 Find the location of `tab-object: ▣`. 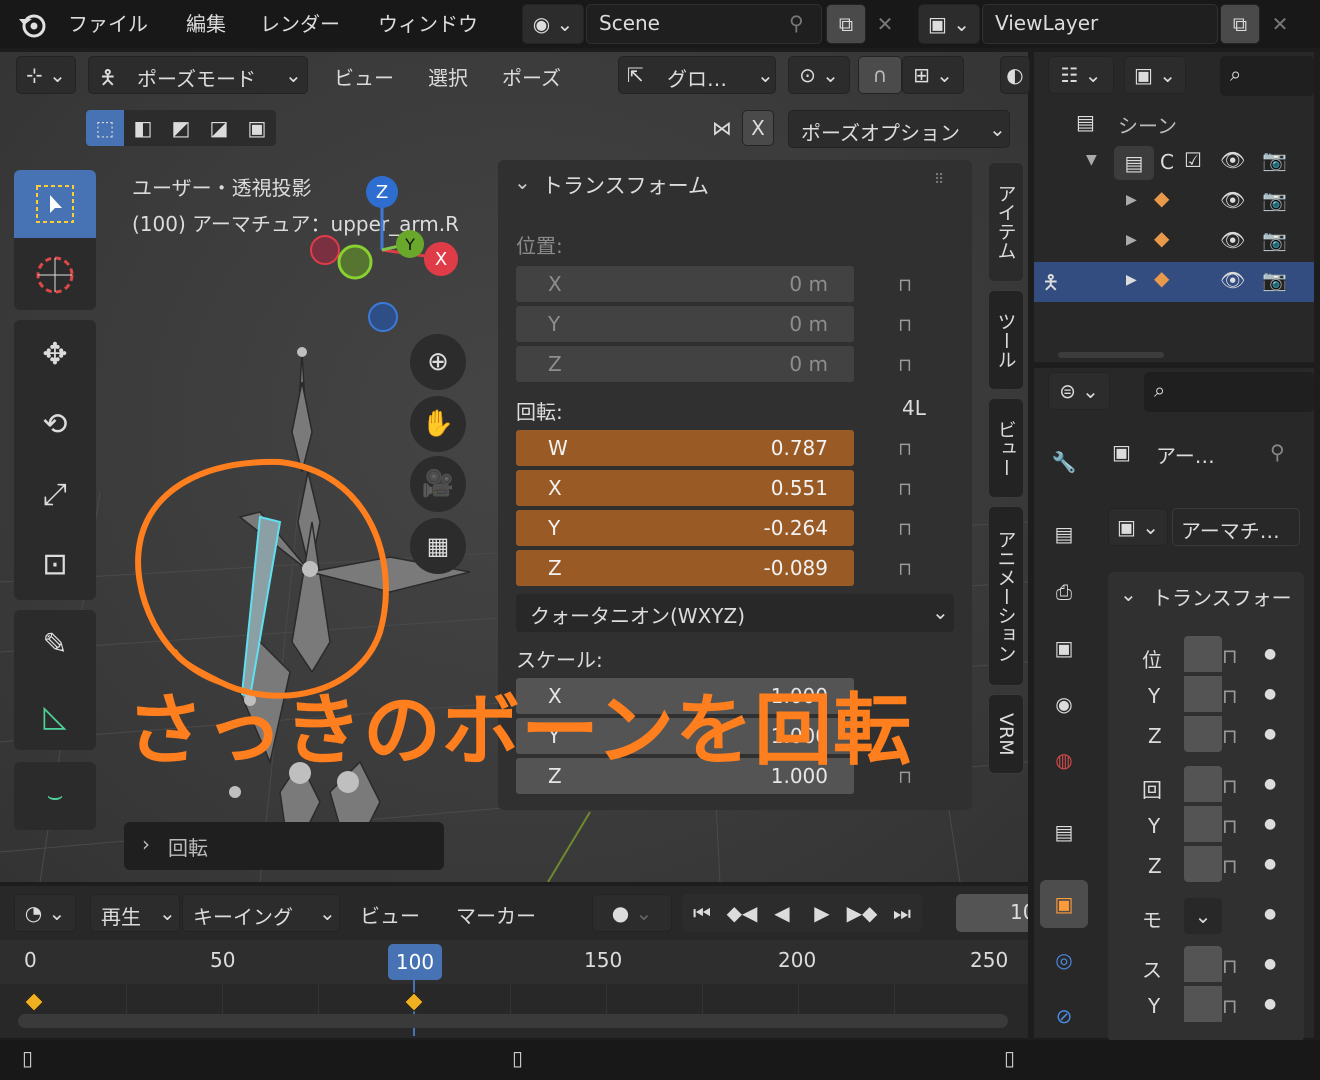

tab-object: ▣ is located at coordinates (1064, 904).